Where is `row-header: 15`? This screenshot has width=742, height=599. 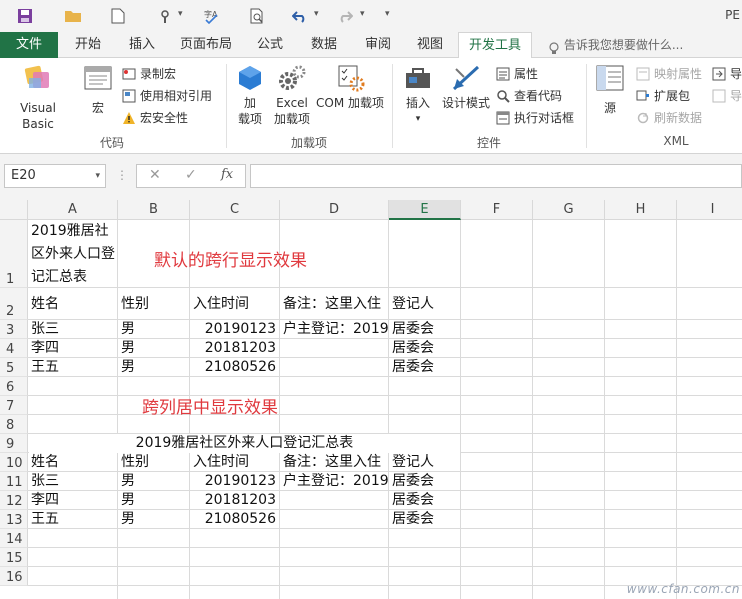 row-header: 15 is located at coordinates (14, 557).